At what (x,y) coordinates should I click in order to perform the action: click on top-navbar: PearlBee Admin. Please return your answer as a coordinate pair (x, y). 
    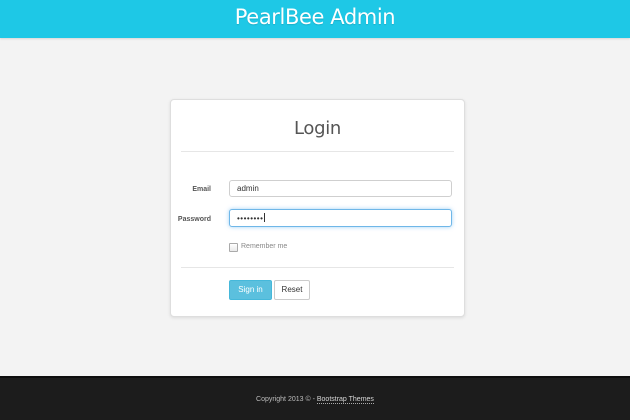
    Looking at the image, I should click on (315, 19).